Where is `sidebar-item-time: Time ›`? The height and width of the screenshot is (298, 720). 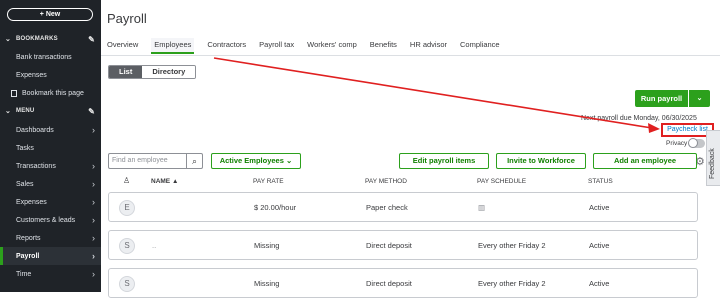 sidebar-item-time: Time › is located at coordinates (50, 274).